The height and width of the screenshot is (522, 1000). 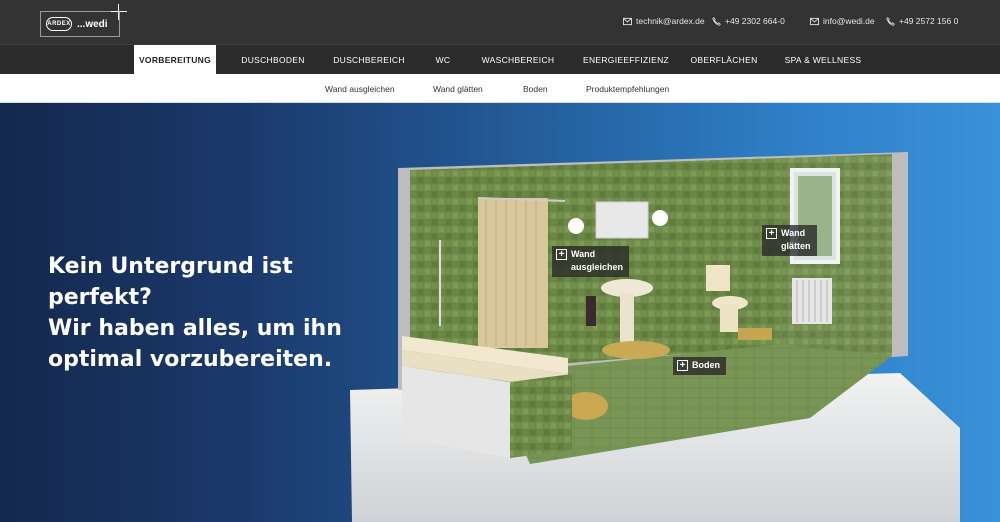 What do you see at coordinates (796, 246) in the screenshot?
I see `hotspot-label-line: glätten` at bounding box center [796, 246].